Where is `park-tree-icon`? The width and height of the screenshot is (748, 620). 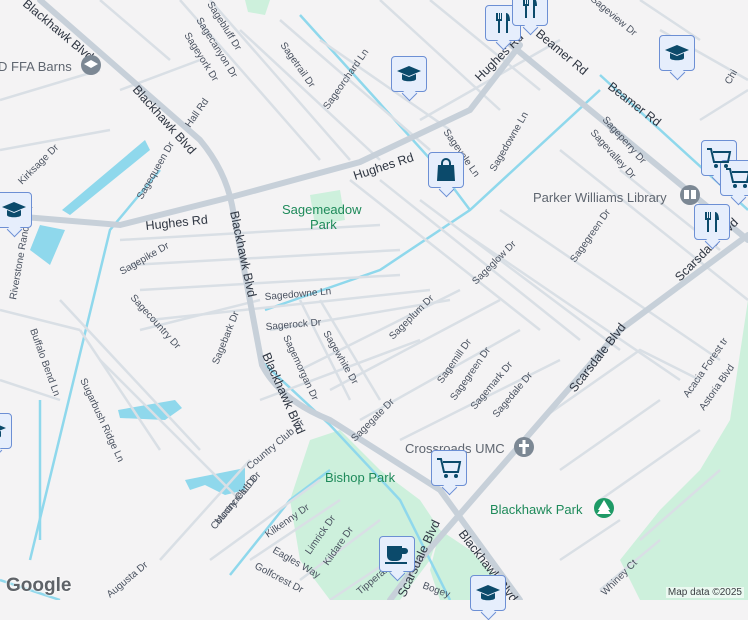 park-tree-icon is located at coordinates (604, 508).